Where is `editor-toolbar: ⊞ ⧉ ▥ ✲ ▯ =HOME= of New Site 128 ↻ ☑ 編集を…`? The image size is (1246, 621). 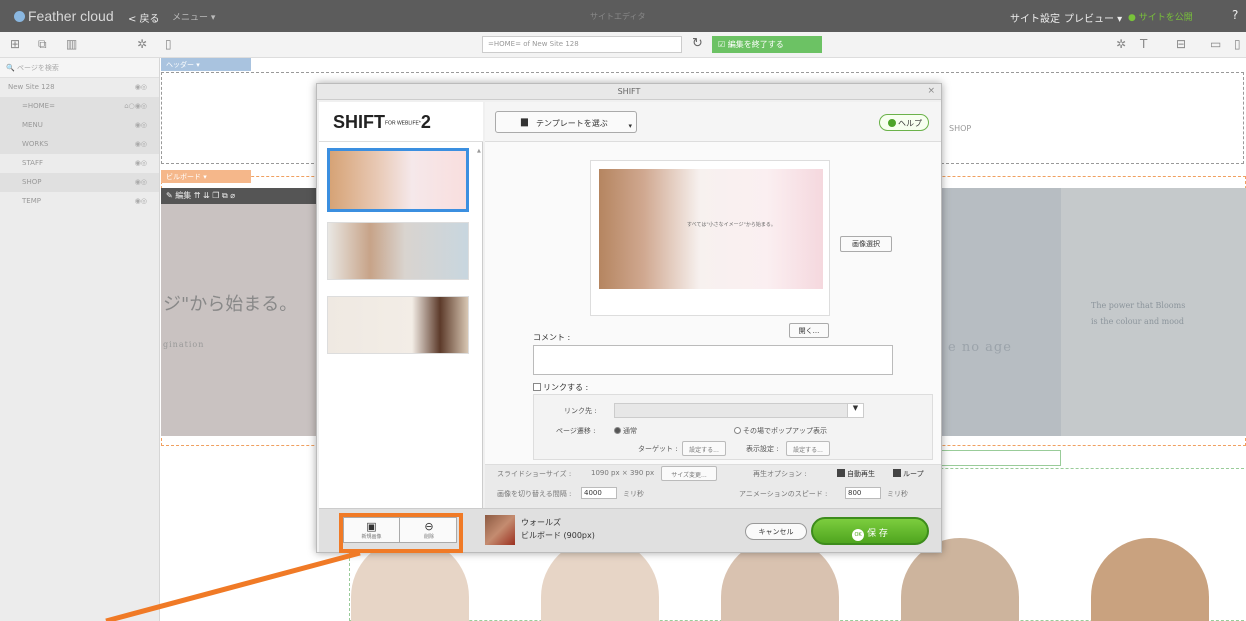 editor-toolbar: ⊞ ⧉ ▥ ✲ ▯ =HOME= of New Site 128 ↻ ☑ 編集を… is located at coordinates (623, 45).